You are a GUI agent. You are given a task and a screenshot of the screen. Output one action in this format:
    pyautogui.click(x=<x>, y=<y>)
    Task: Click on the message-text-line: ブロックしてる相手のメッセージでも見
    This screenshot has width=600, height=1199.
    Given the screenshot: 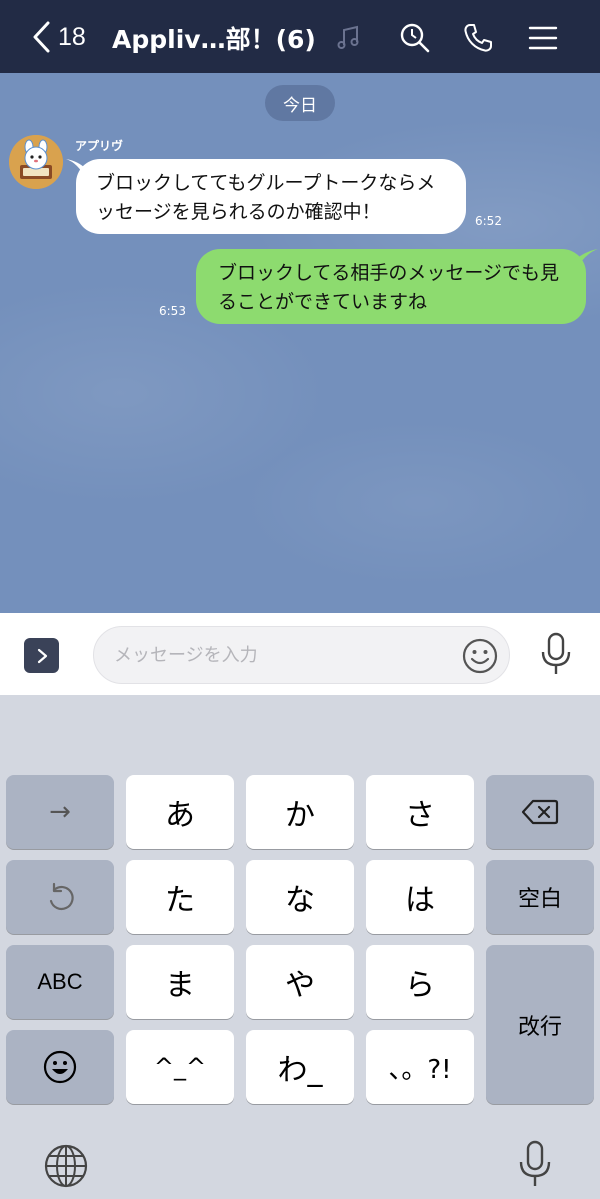 What is the action you would take?
    pyautogui.click(x=389, y=273)
    